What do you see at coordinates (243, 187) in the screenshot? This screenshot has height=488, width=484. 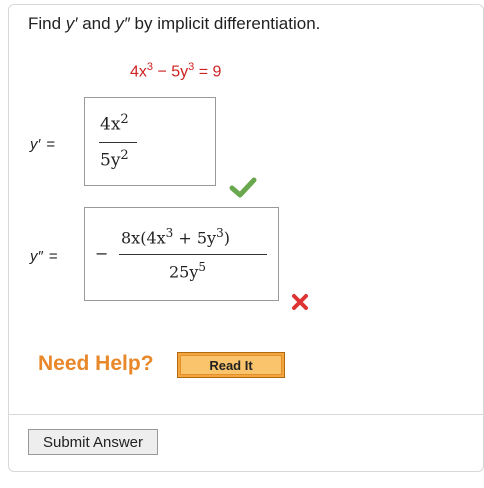 I see `check-icon` at bounding box center [243, 187].